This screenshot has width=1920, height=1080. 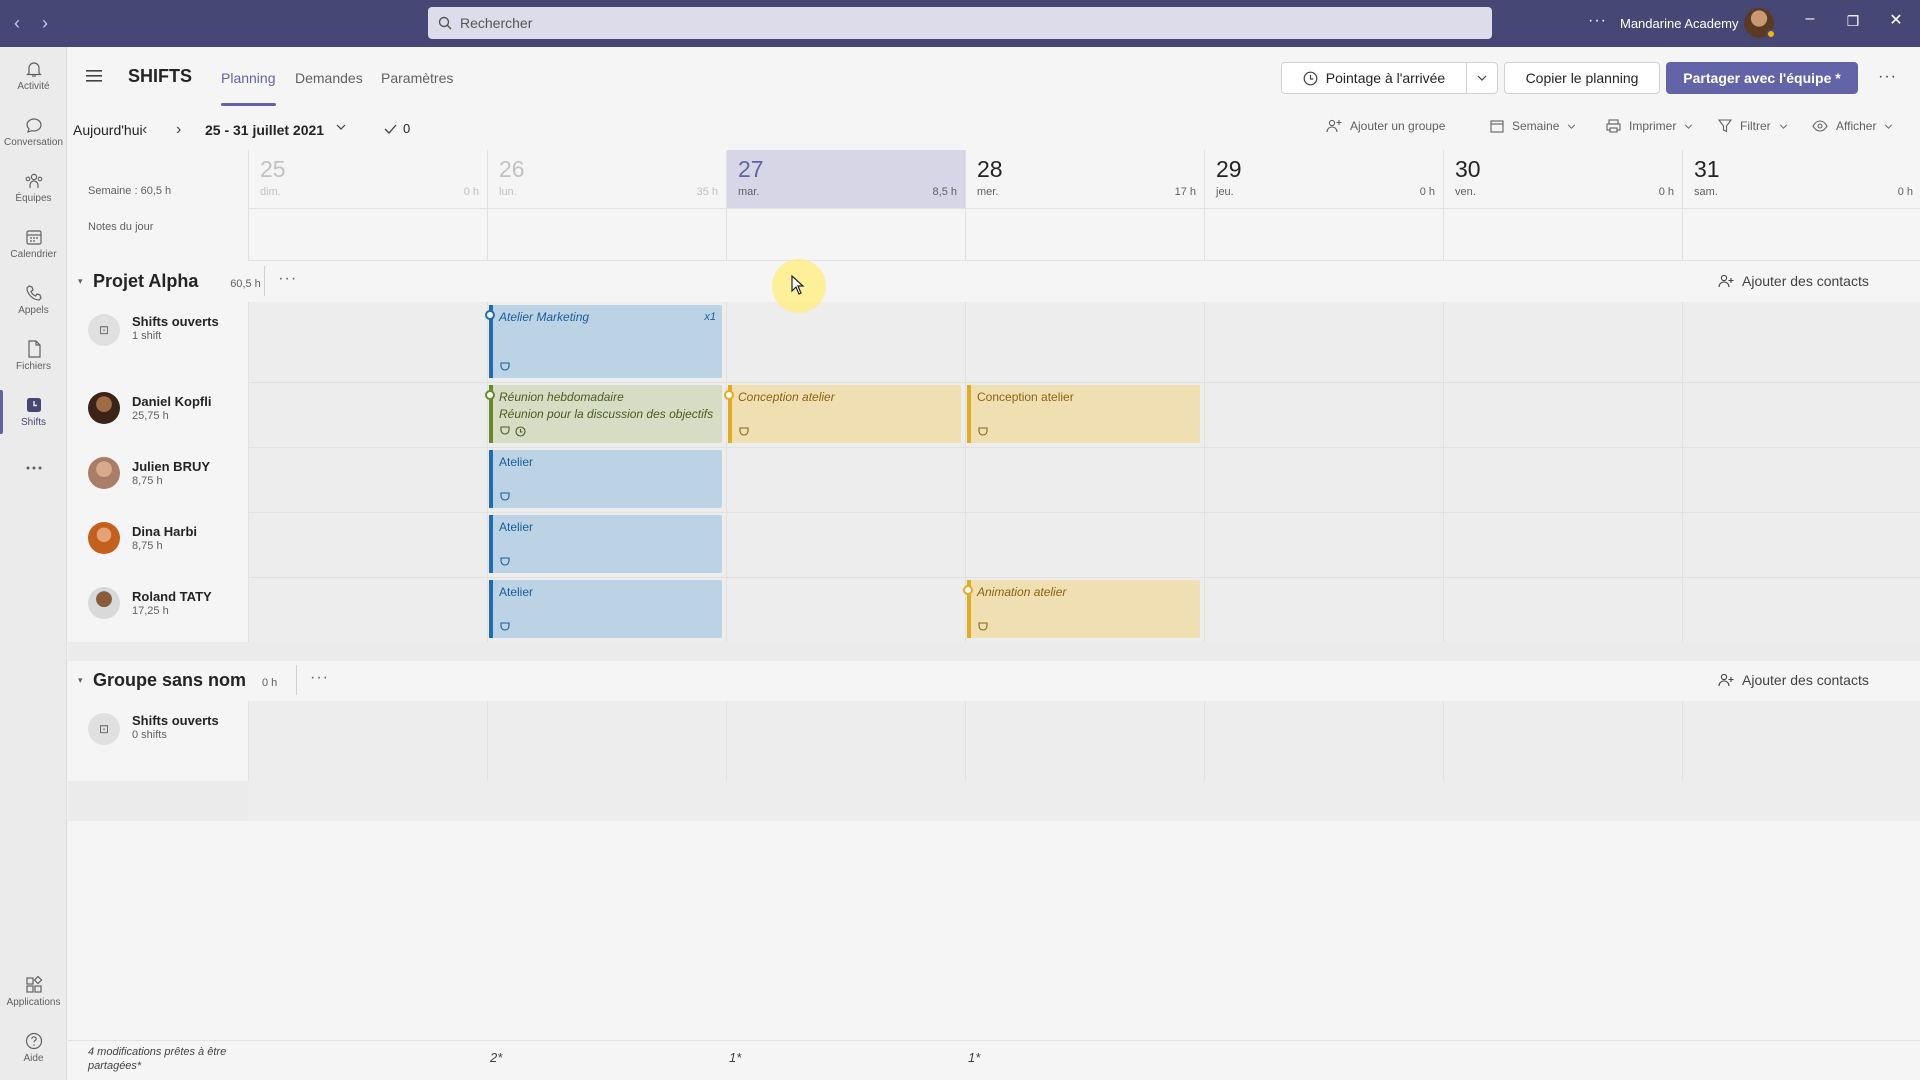 What do you see at coordinates (171, 466) in the screenshot?
I see `member-name: Julien BRUY` at bounding box center [171, 466].